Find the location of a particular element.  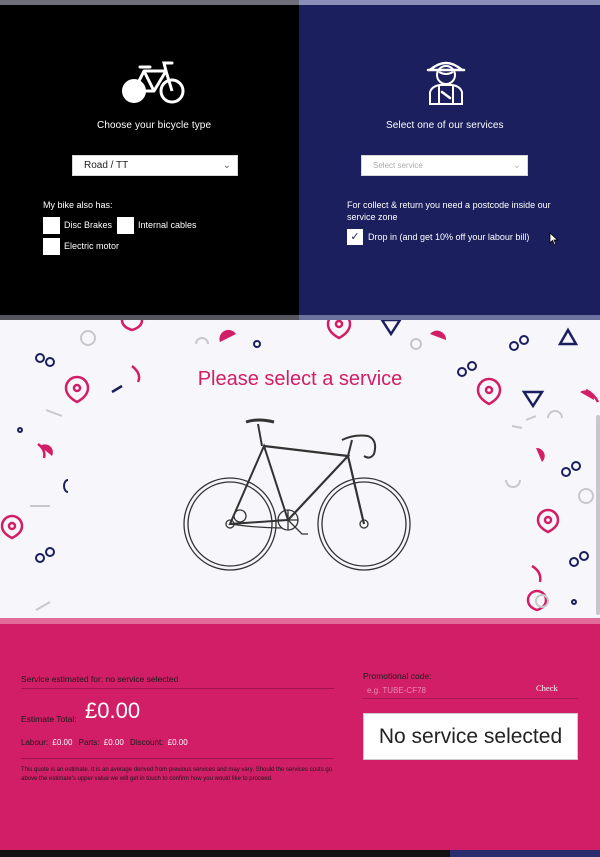

estimate-top-strip is located at coordinates (300, 621).